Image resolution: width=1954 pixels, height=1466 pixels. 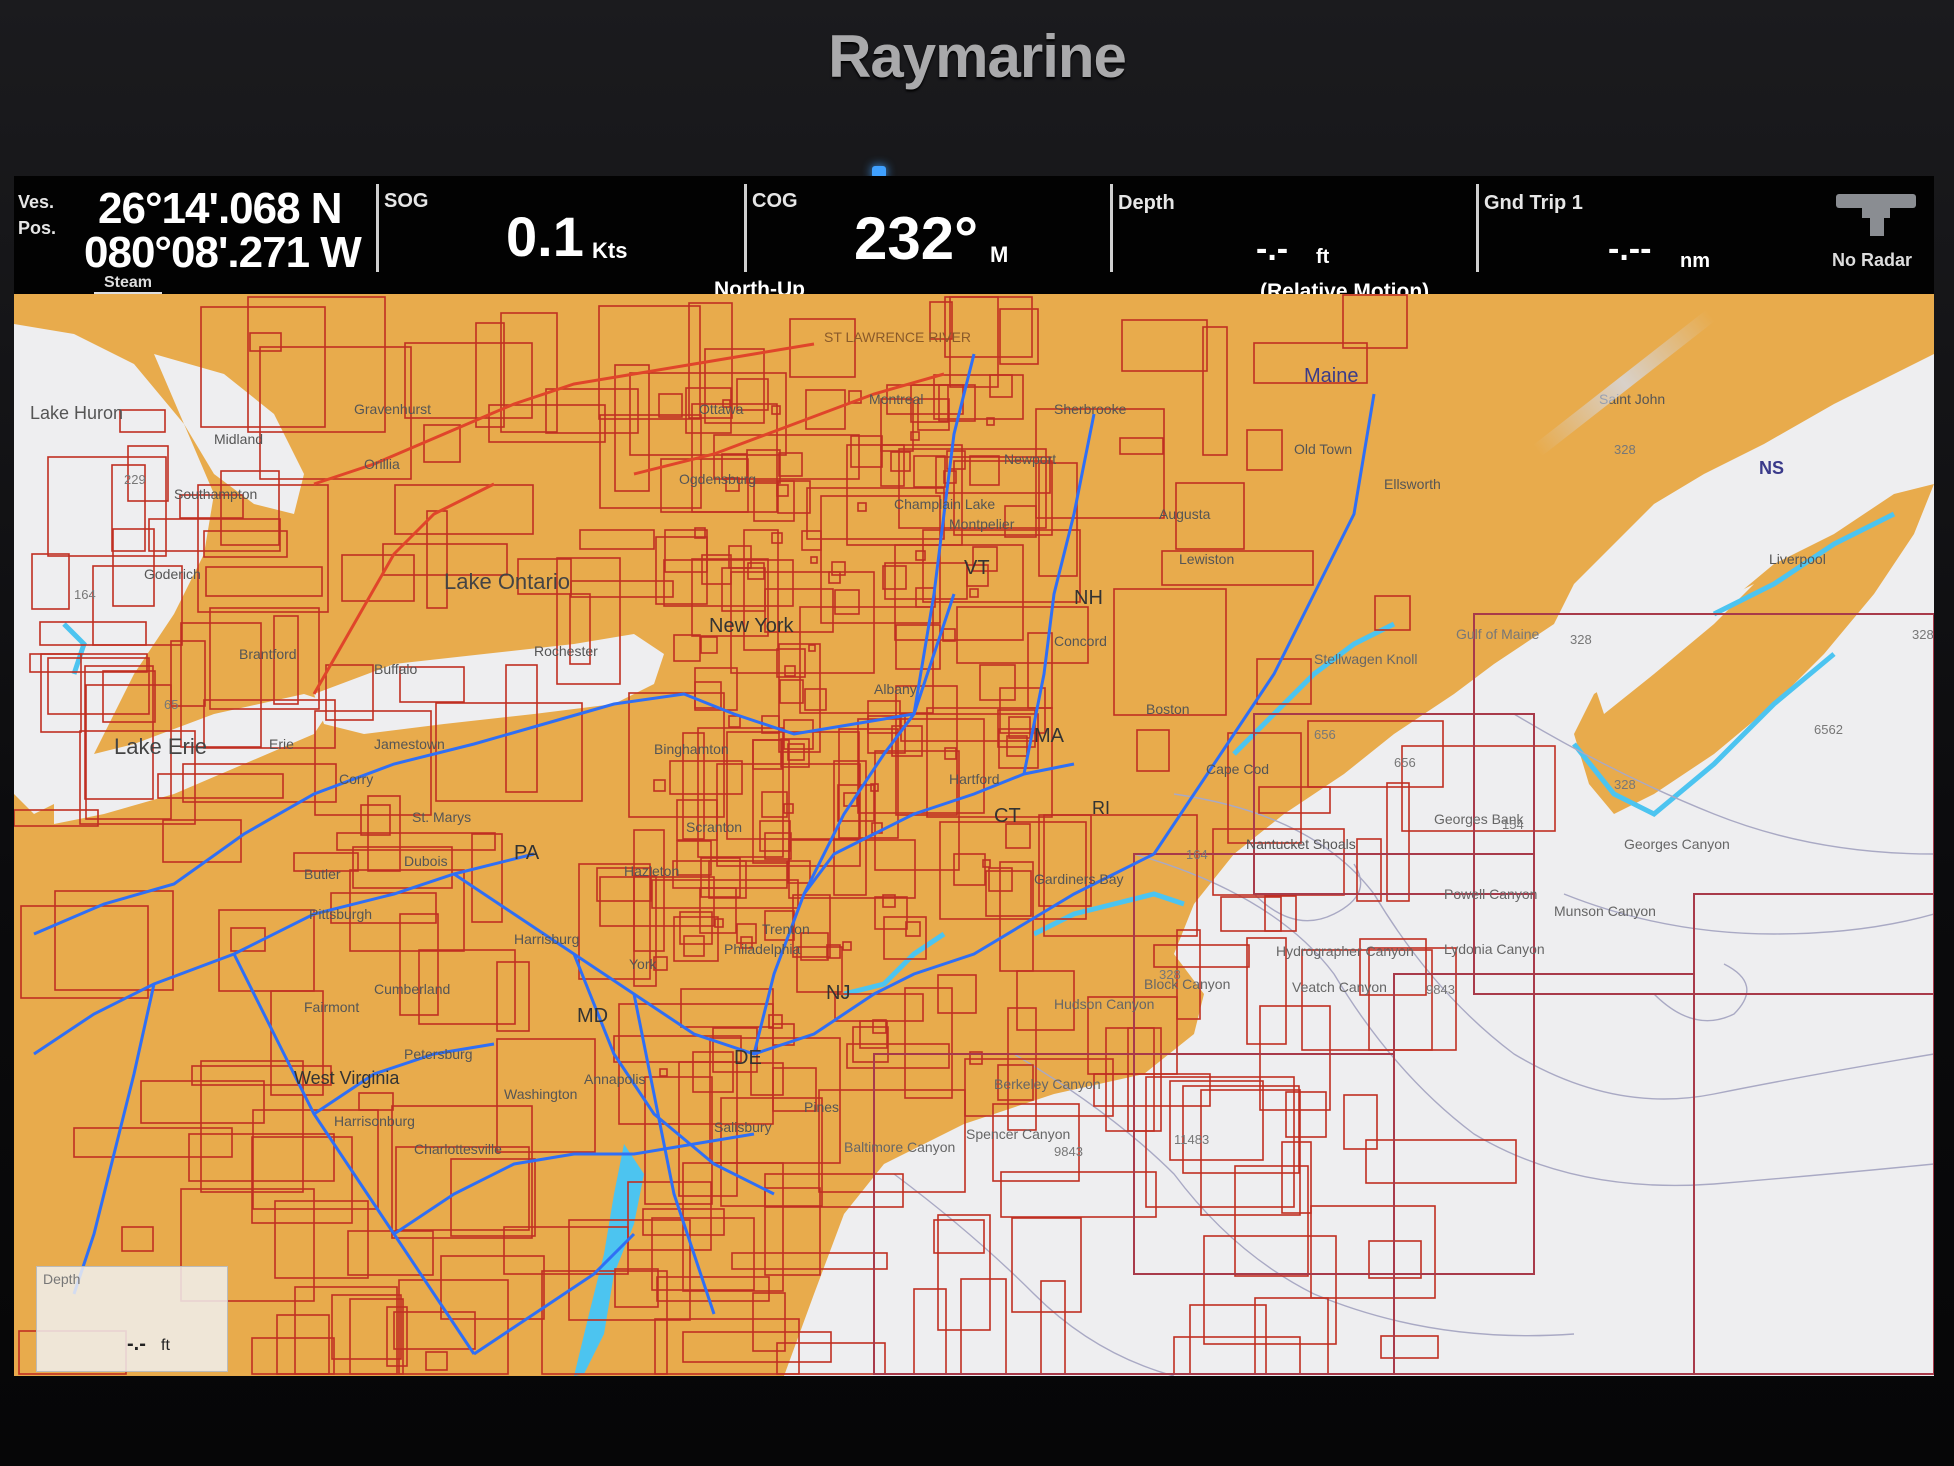 I want to click on map-label-rochester: Rochester, so click(x=566, y=651).